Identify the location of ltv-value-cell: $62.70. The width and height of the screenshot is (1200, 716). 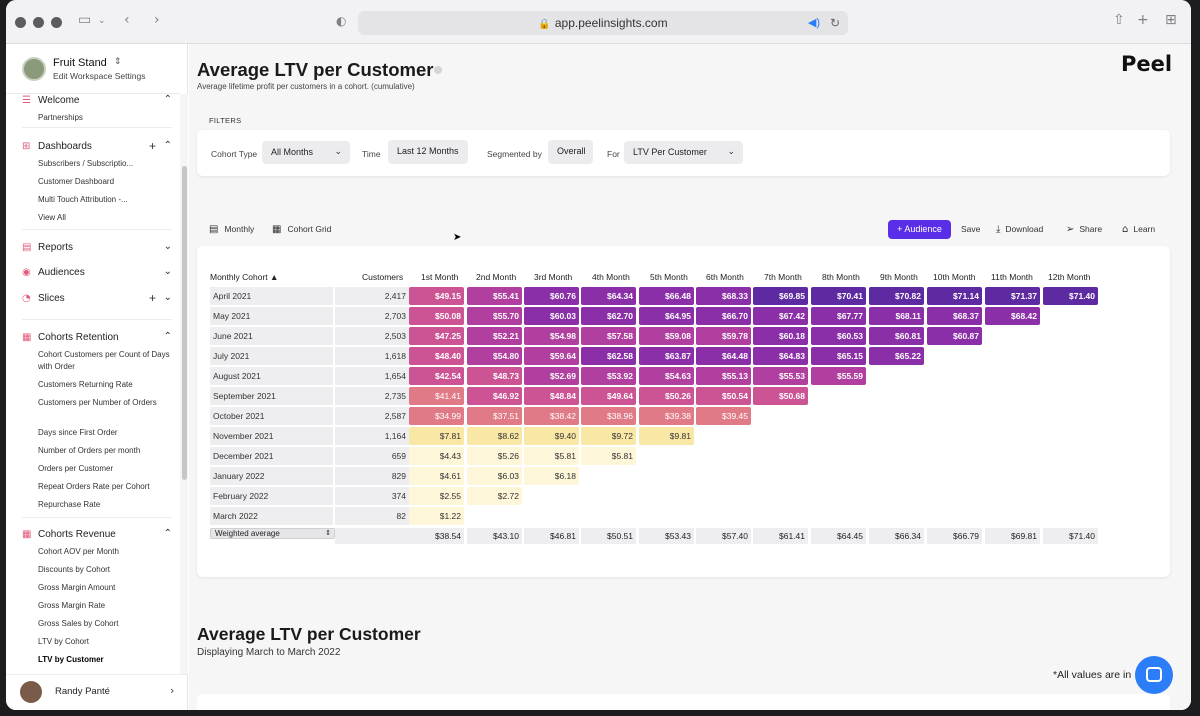
(608, 316).